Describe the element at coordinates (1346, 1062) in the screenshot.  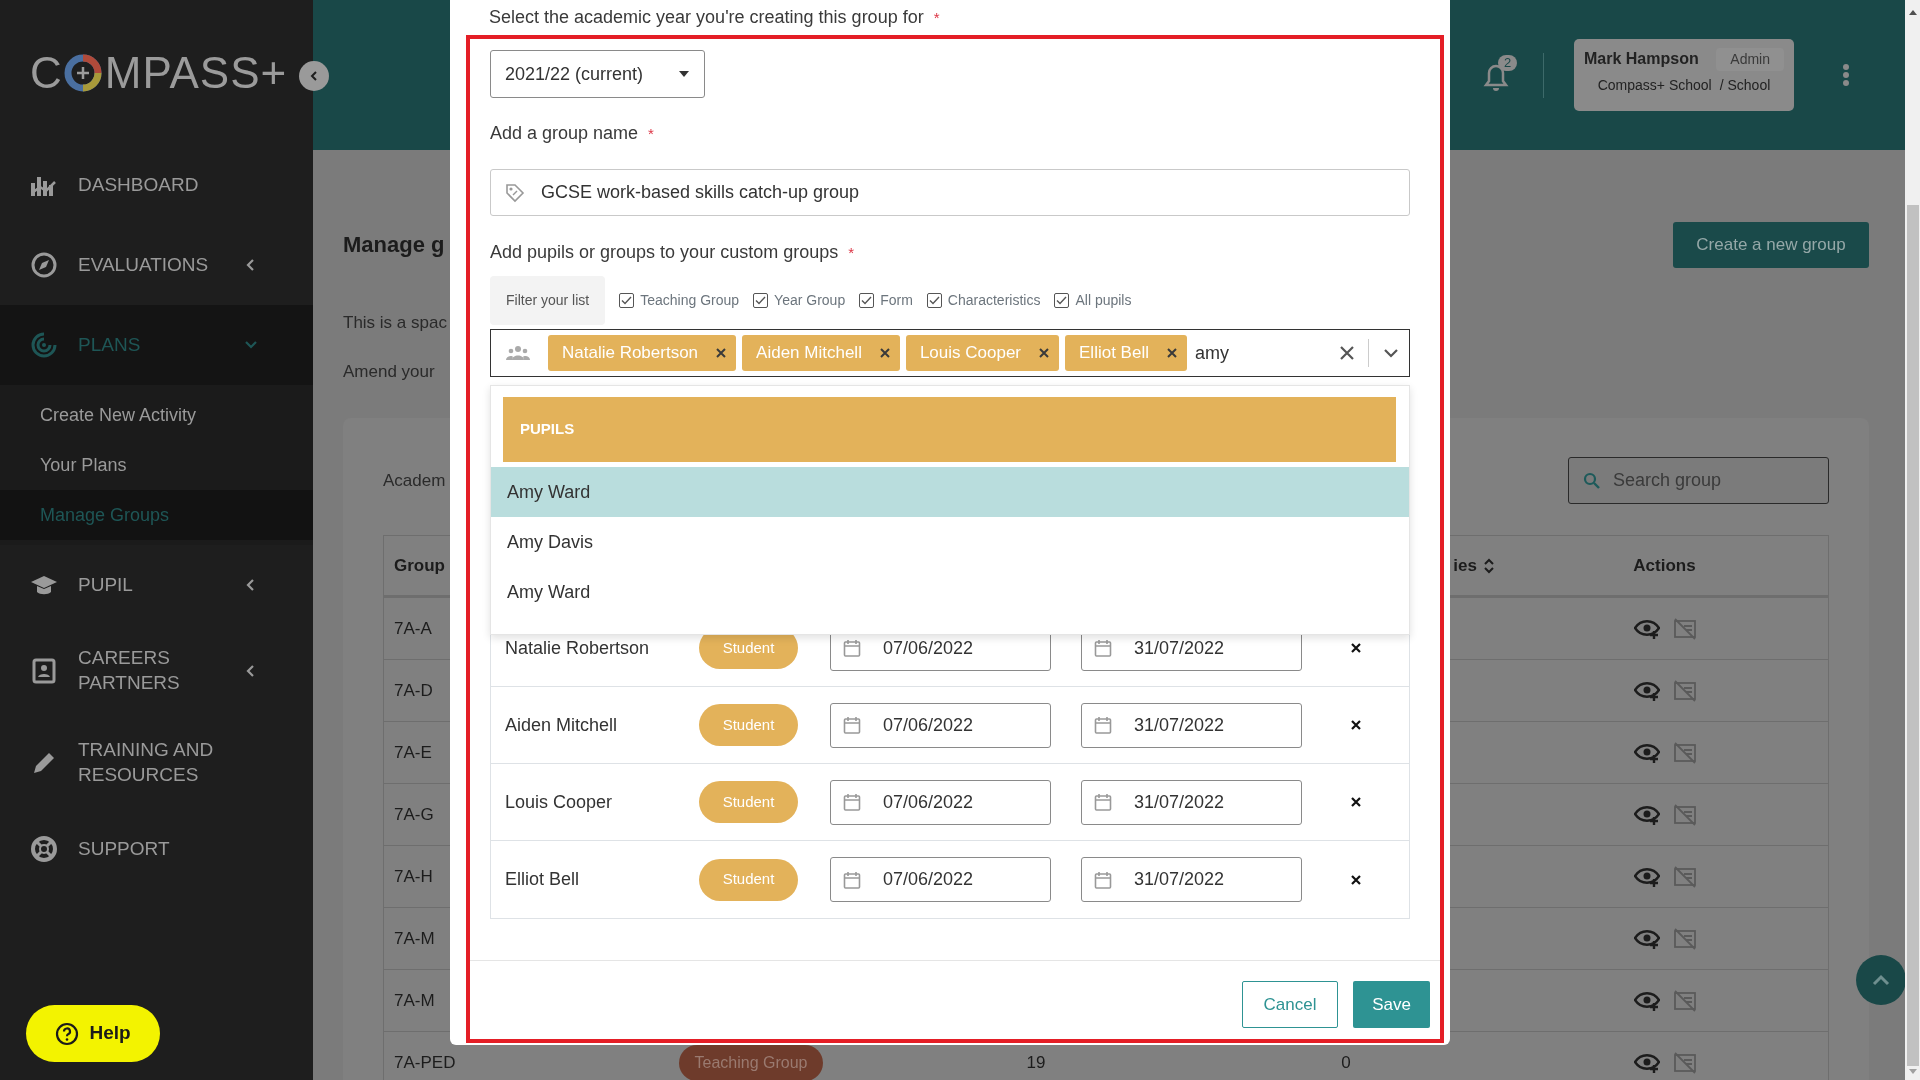
I see `table-cell-text: 0` at that location.